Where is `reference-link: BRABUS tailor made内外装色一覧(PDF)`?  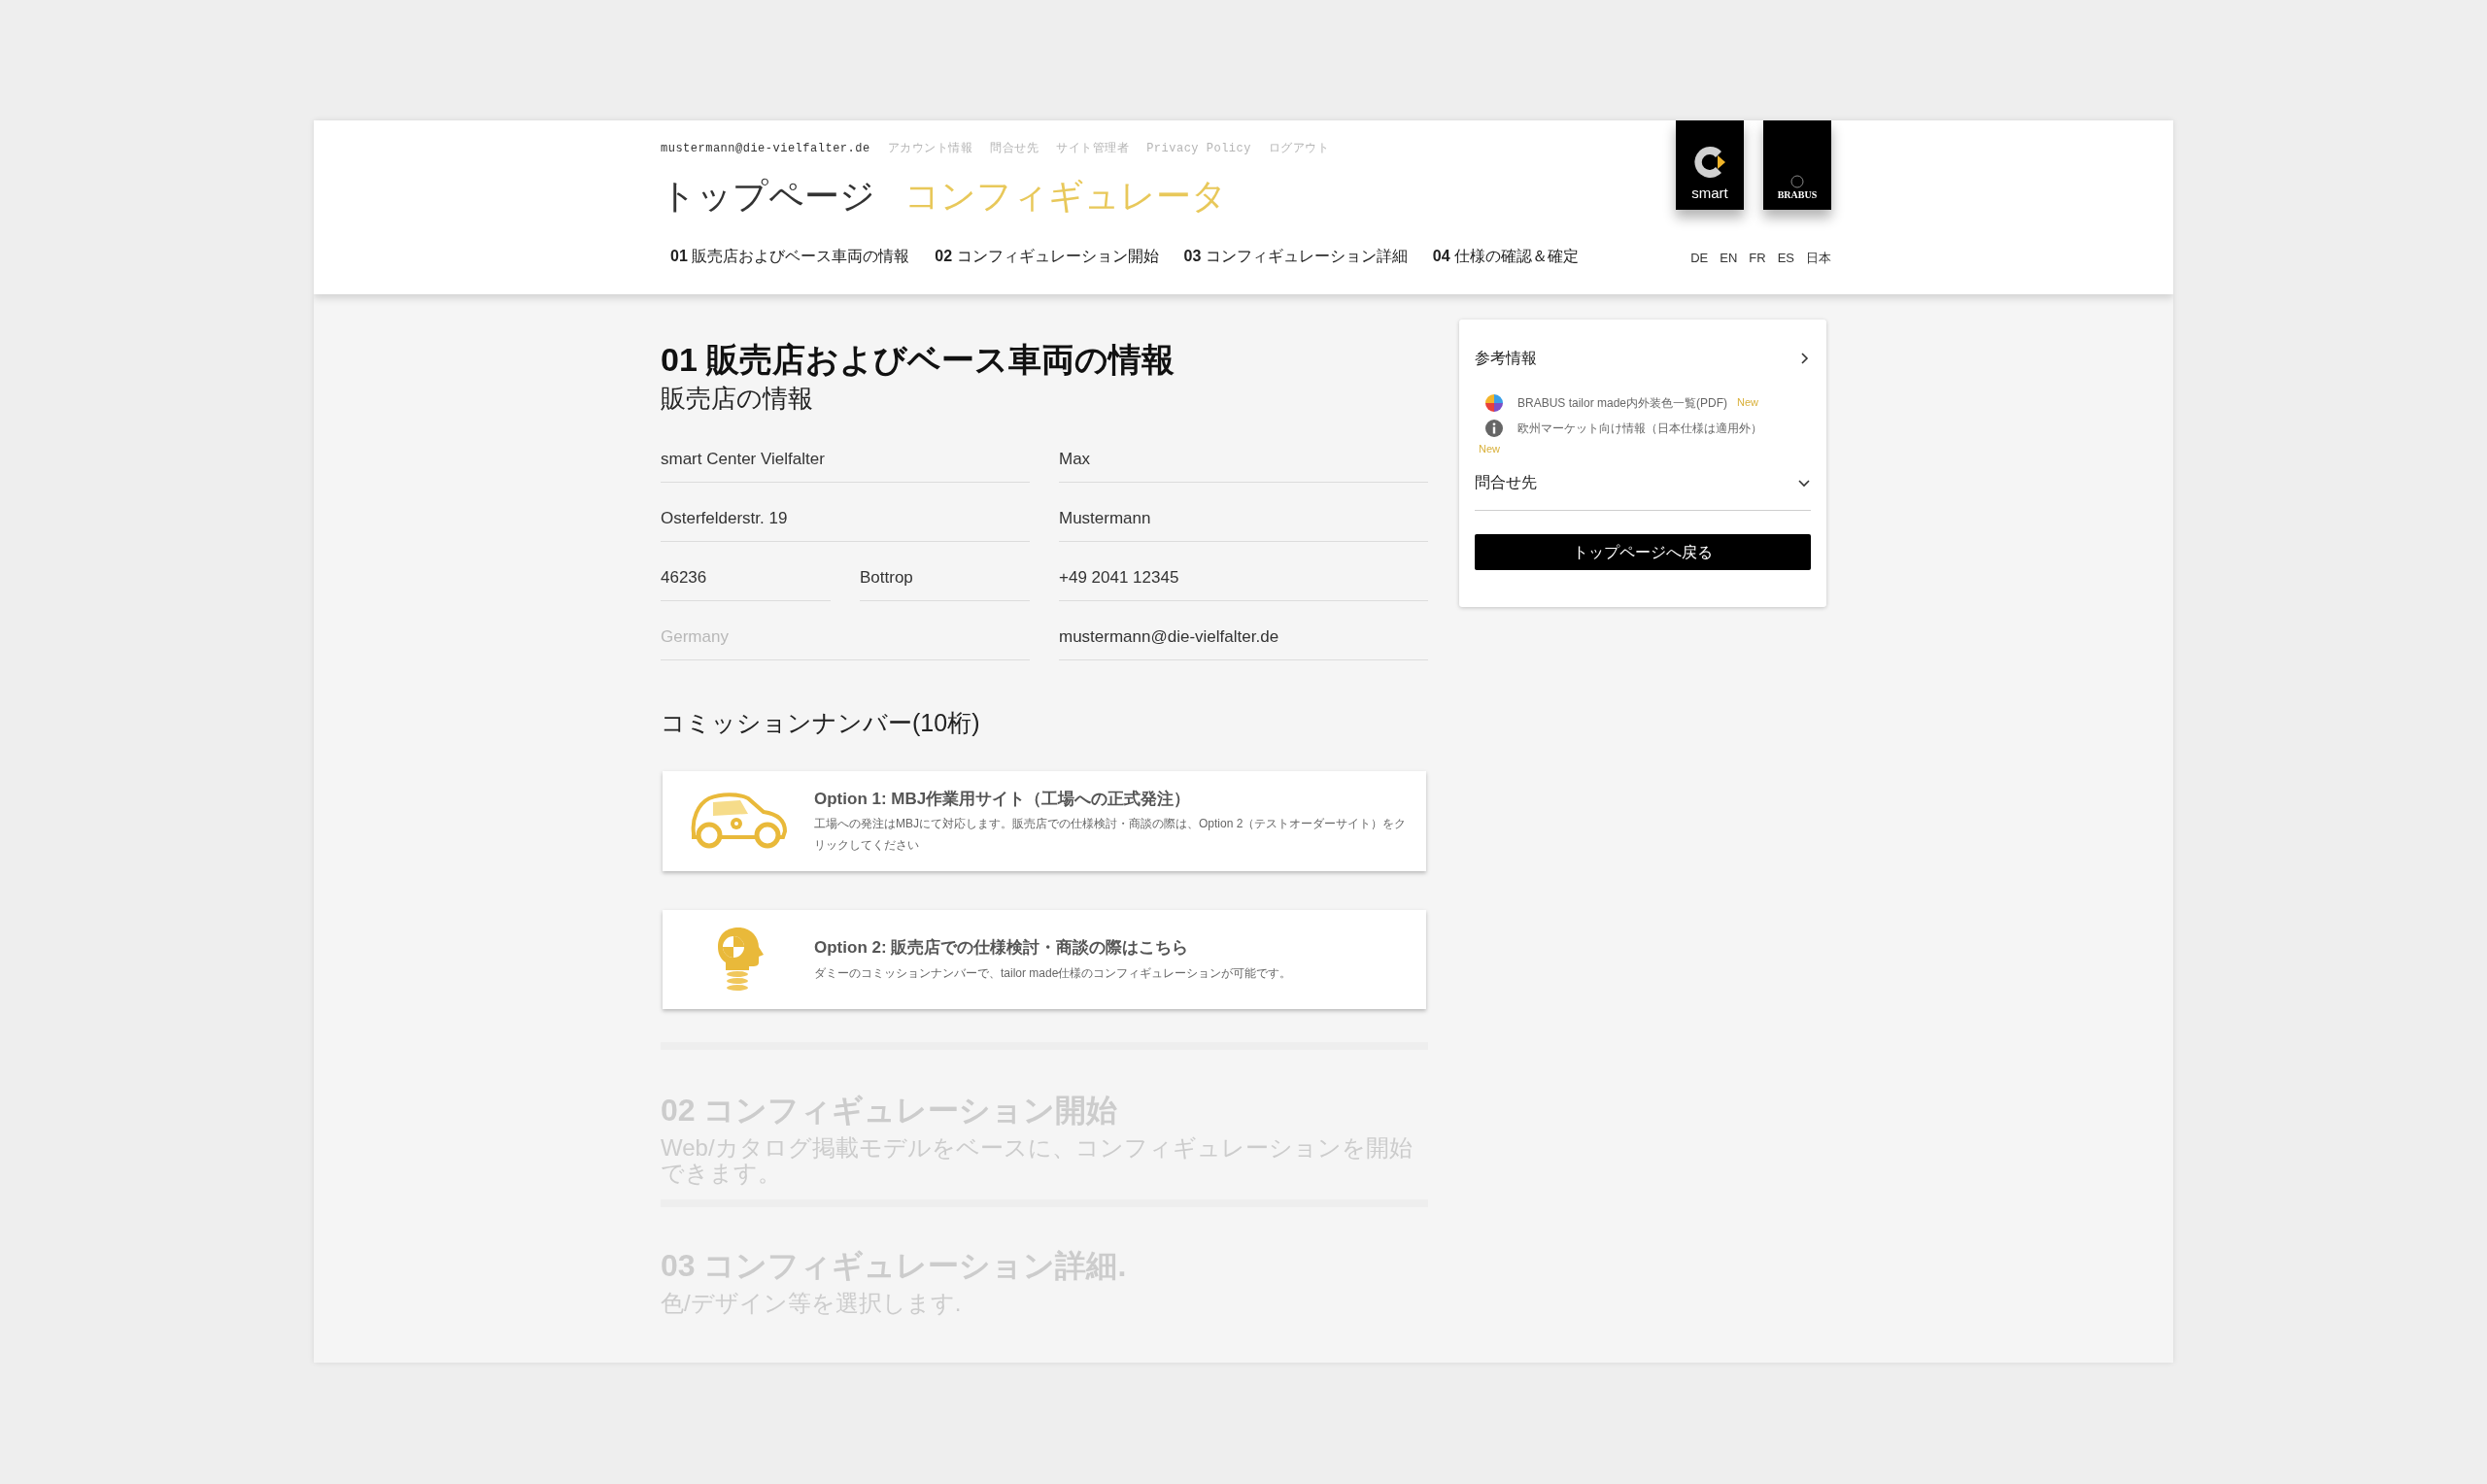
reference-link: BRABUS tailor made内外装色一覧(PDF) is located at coordinates (1622, 403).